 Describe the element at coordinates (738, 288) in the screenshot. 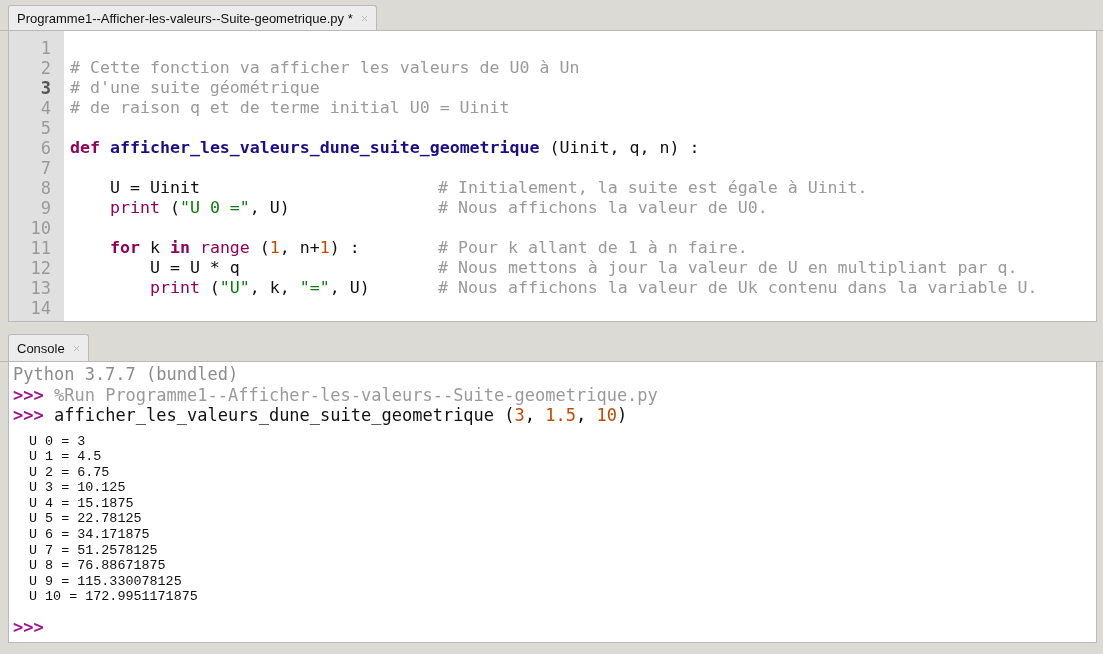

I see `code-comment: # Nous affichons la valeur de Uk contenu dans la variable U.` at that location.